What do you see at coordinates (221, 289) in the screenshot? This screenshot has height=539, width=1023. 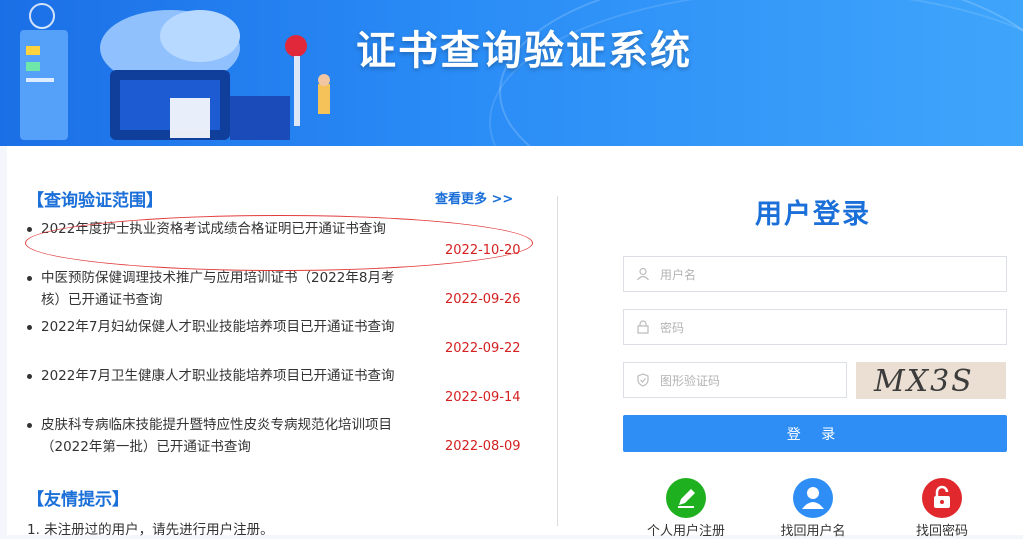 I see `news-title: 中医预防保健调理技术推广与应用培训证书（2022年8月考核）已开通证书查询` at bounding box center [221, 289].